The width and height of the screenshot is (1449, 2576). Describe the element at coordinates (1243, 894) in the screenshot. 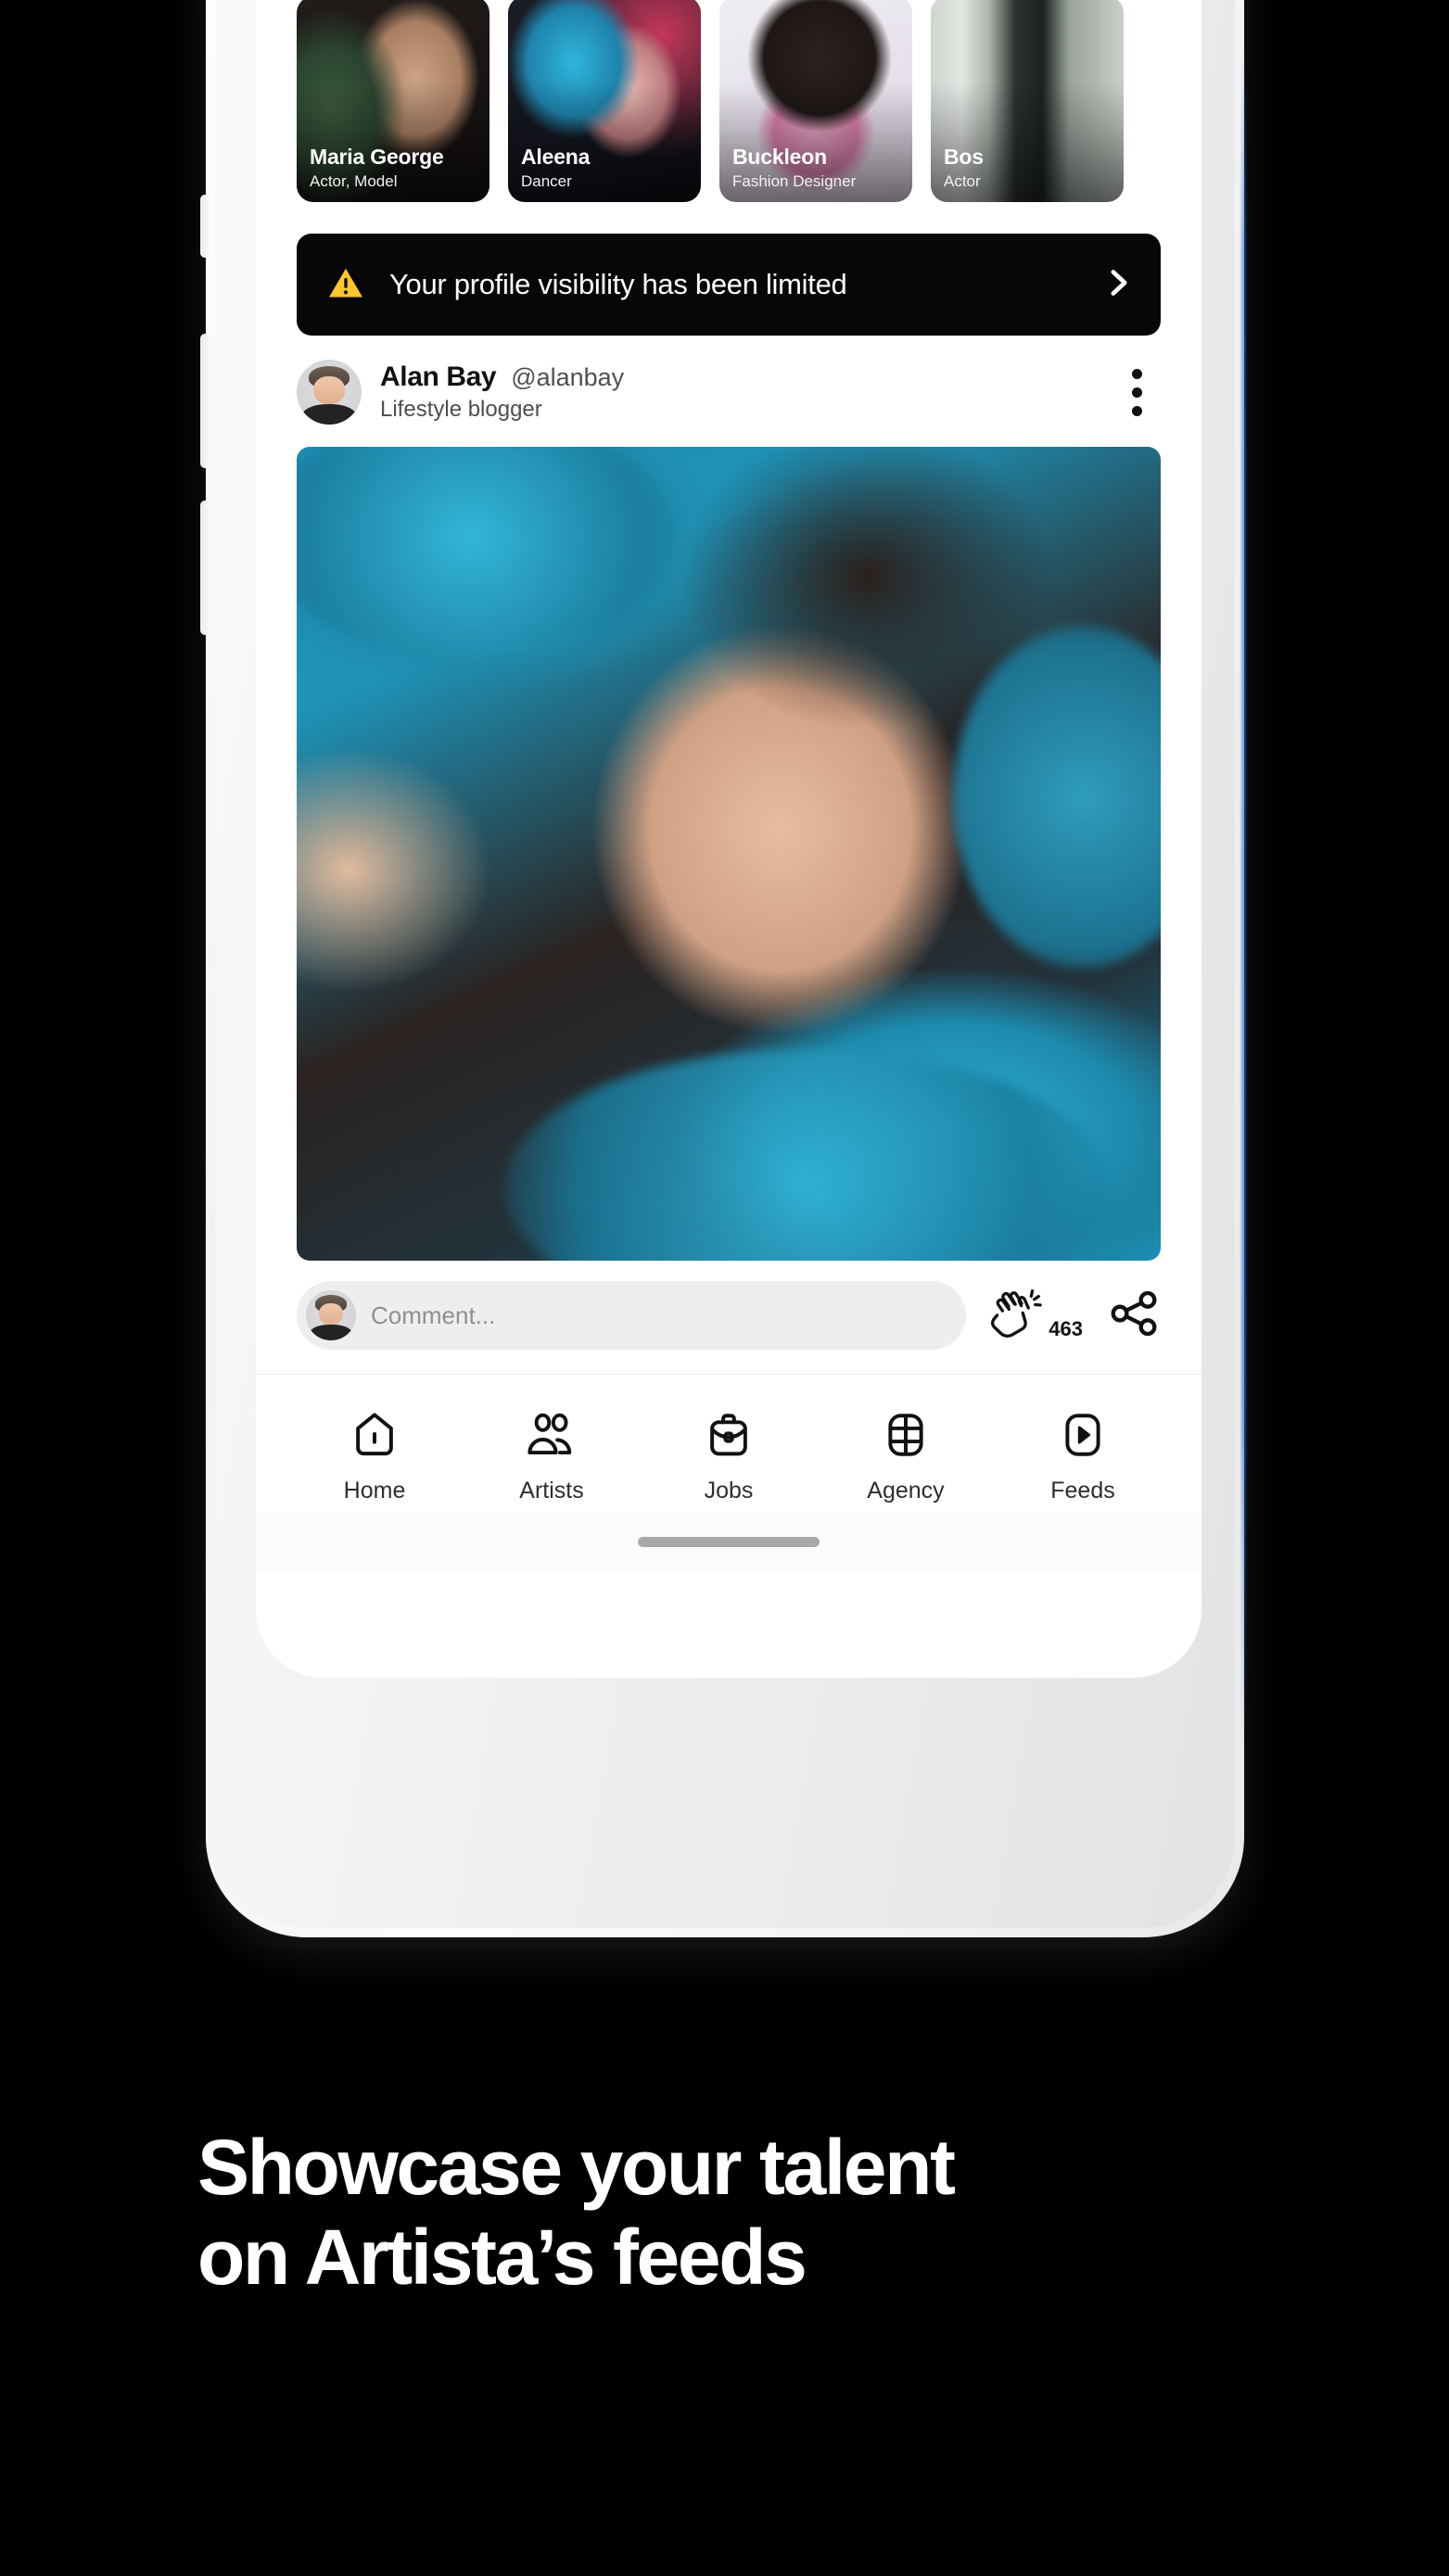

I see `device-edge-reflection` at that location.